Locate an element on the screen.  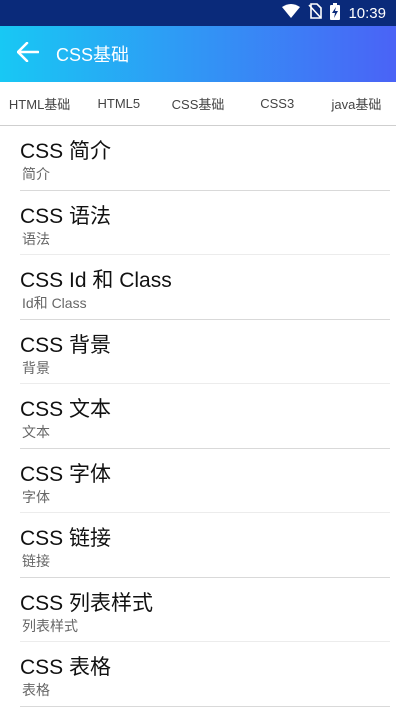
status-bar: 10:39 is located at coordinates (198, 13).